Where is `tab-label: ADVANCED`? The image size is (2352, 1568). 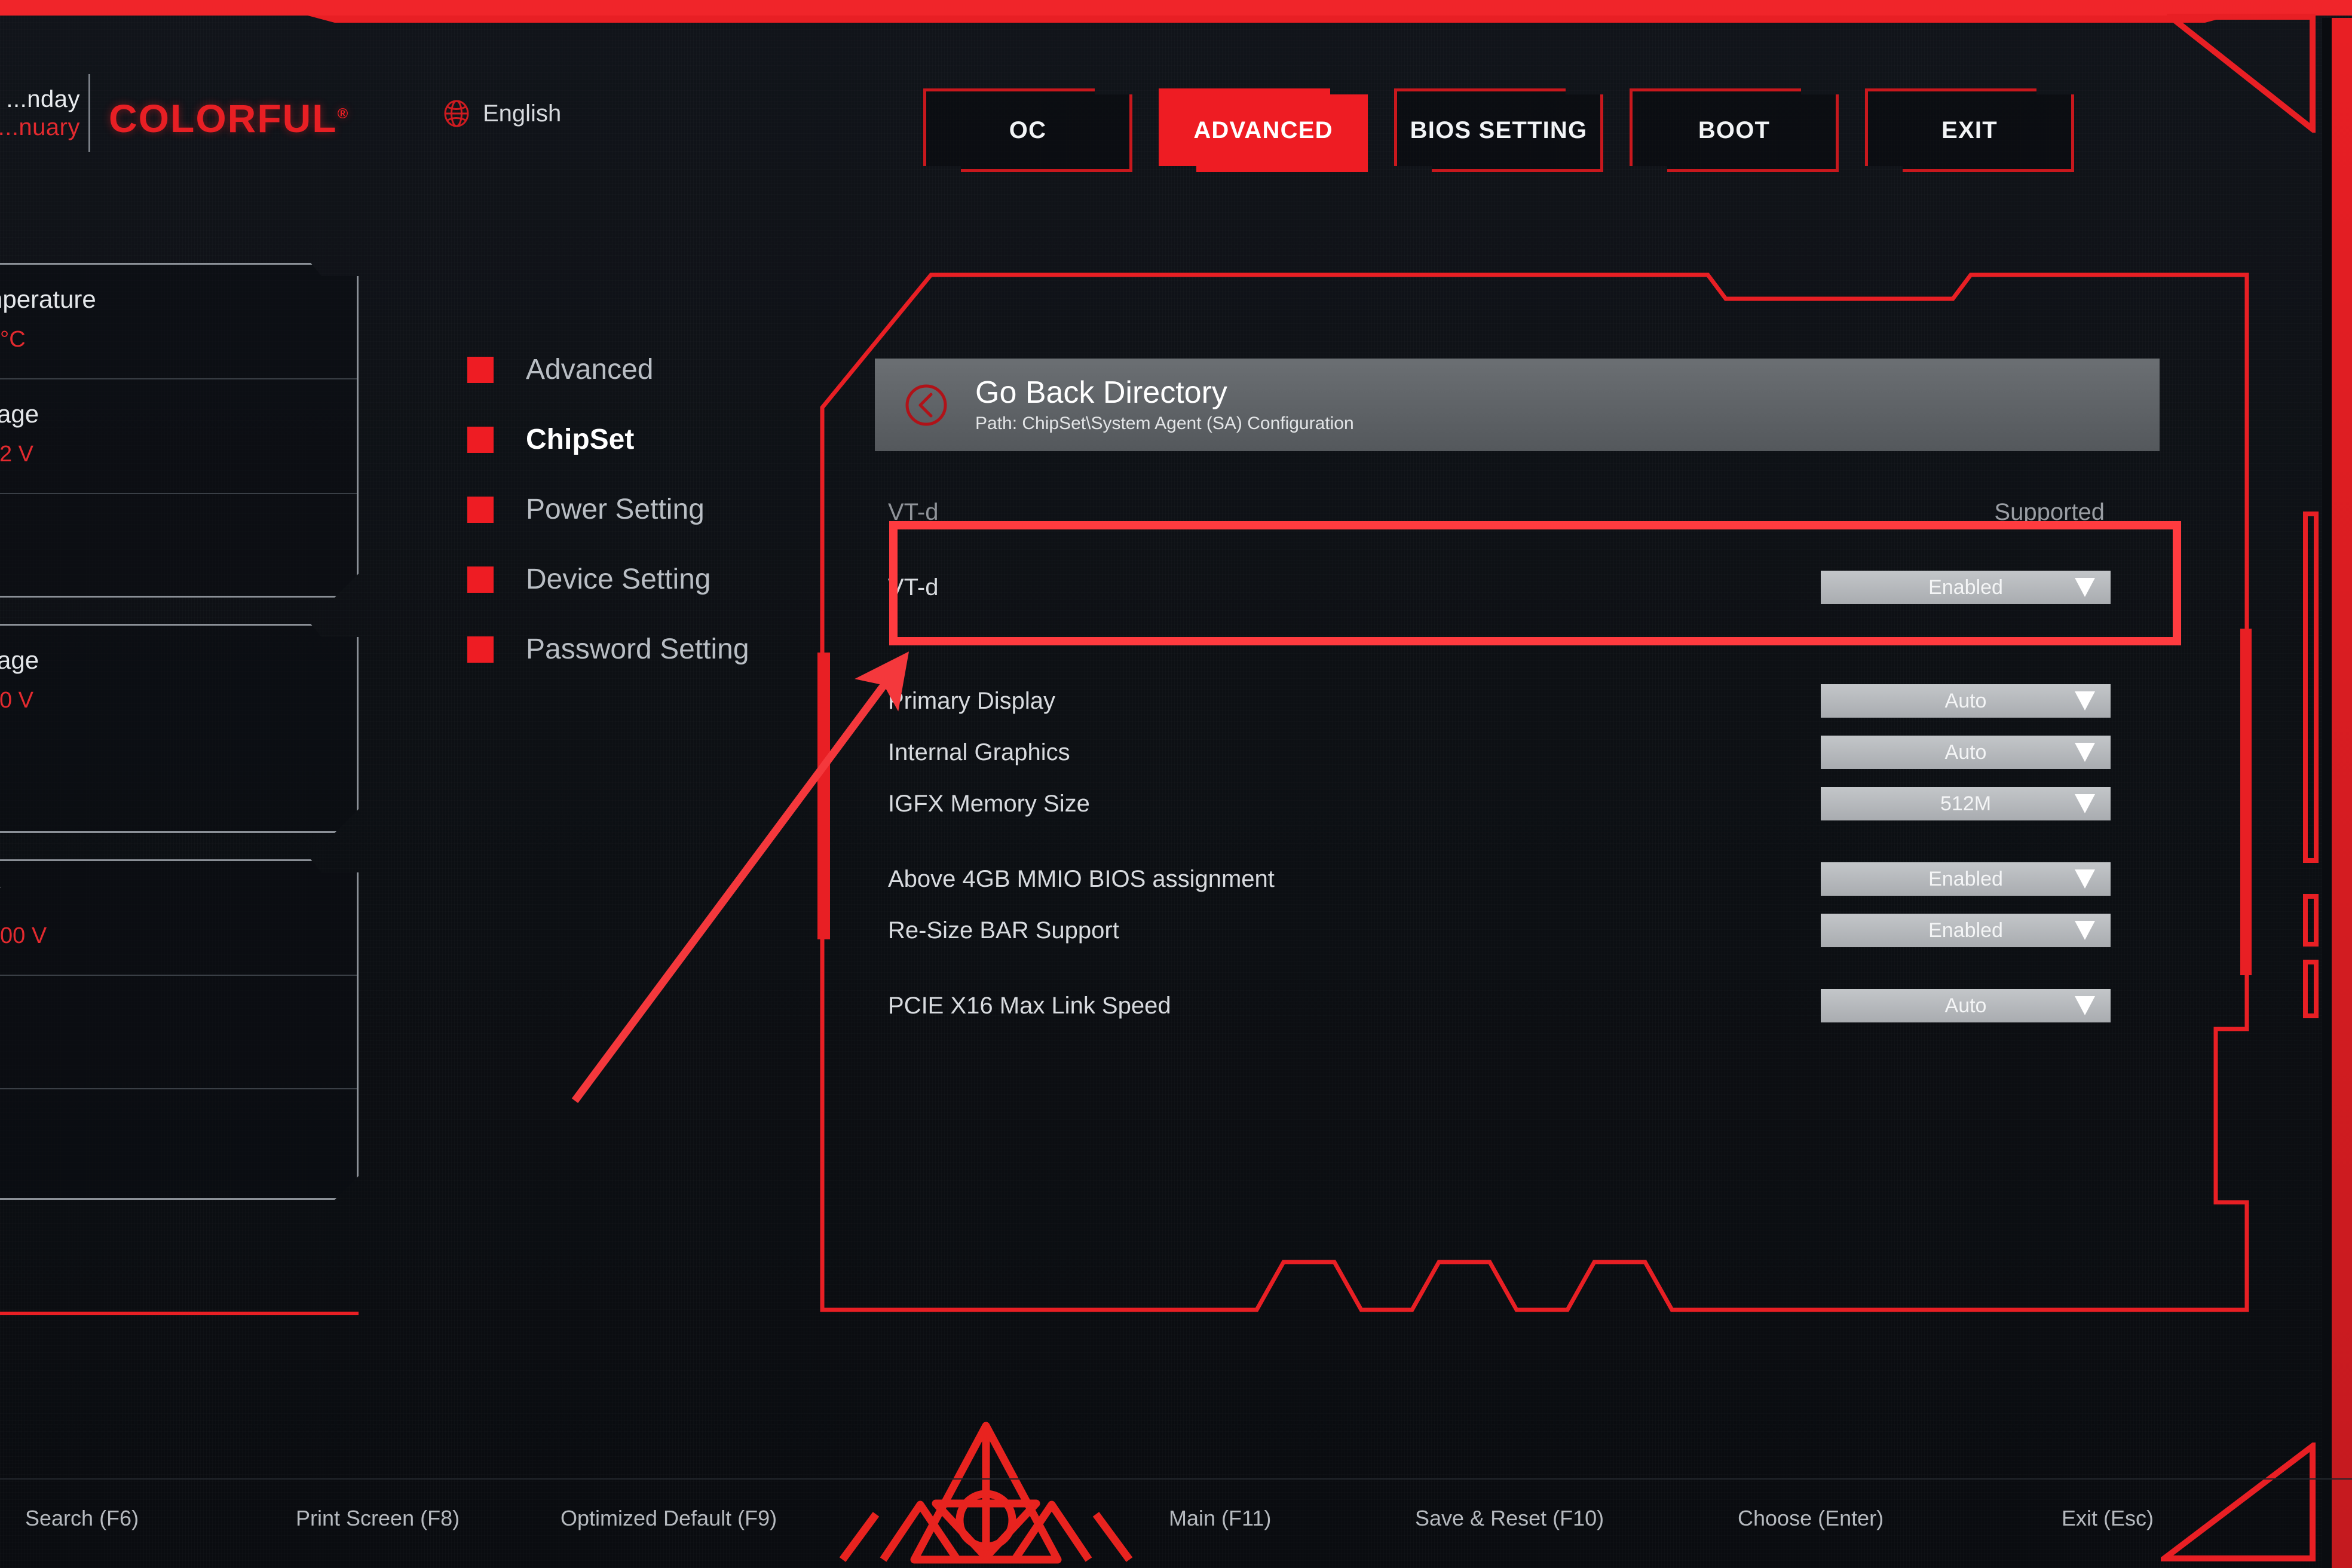 tab-label: ADVANCED is located at coordinates (1263, 130).